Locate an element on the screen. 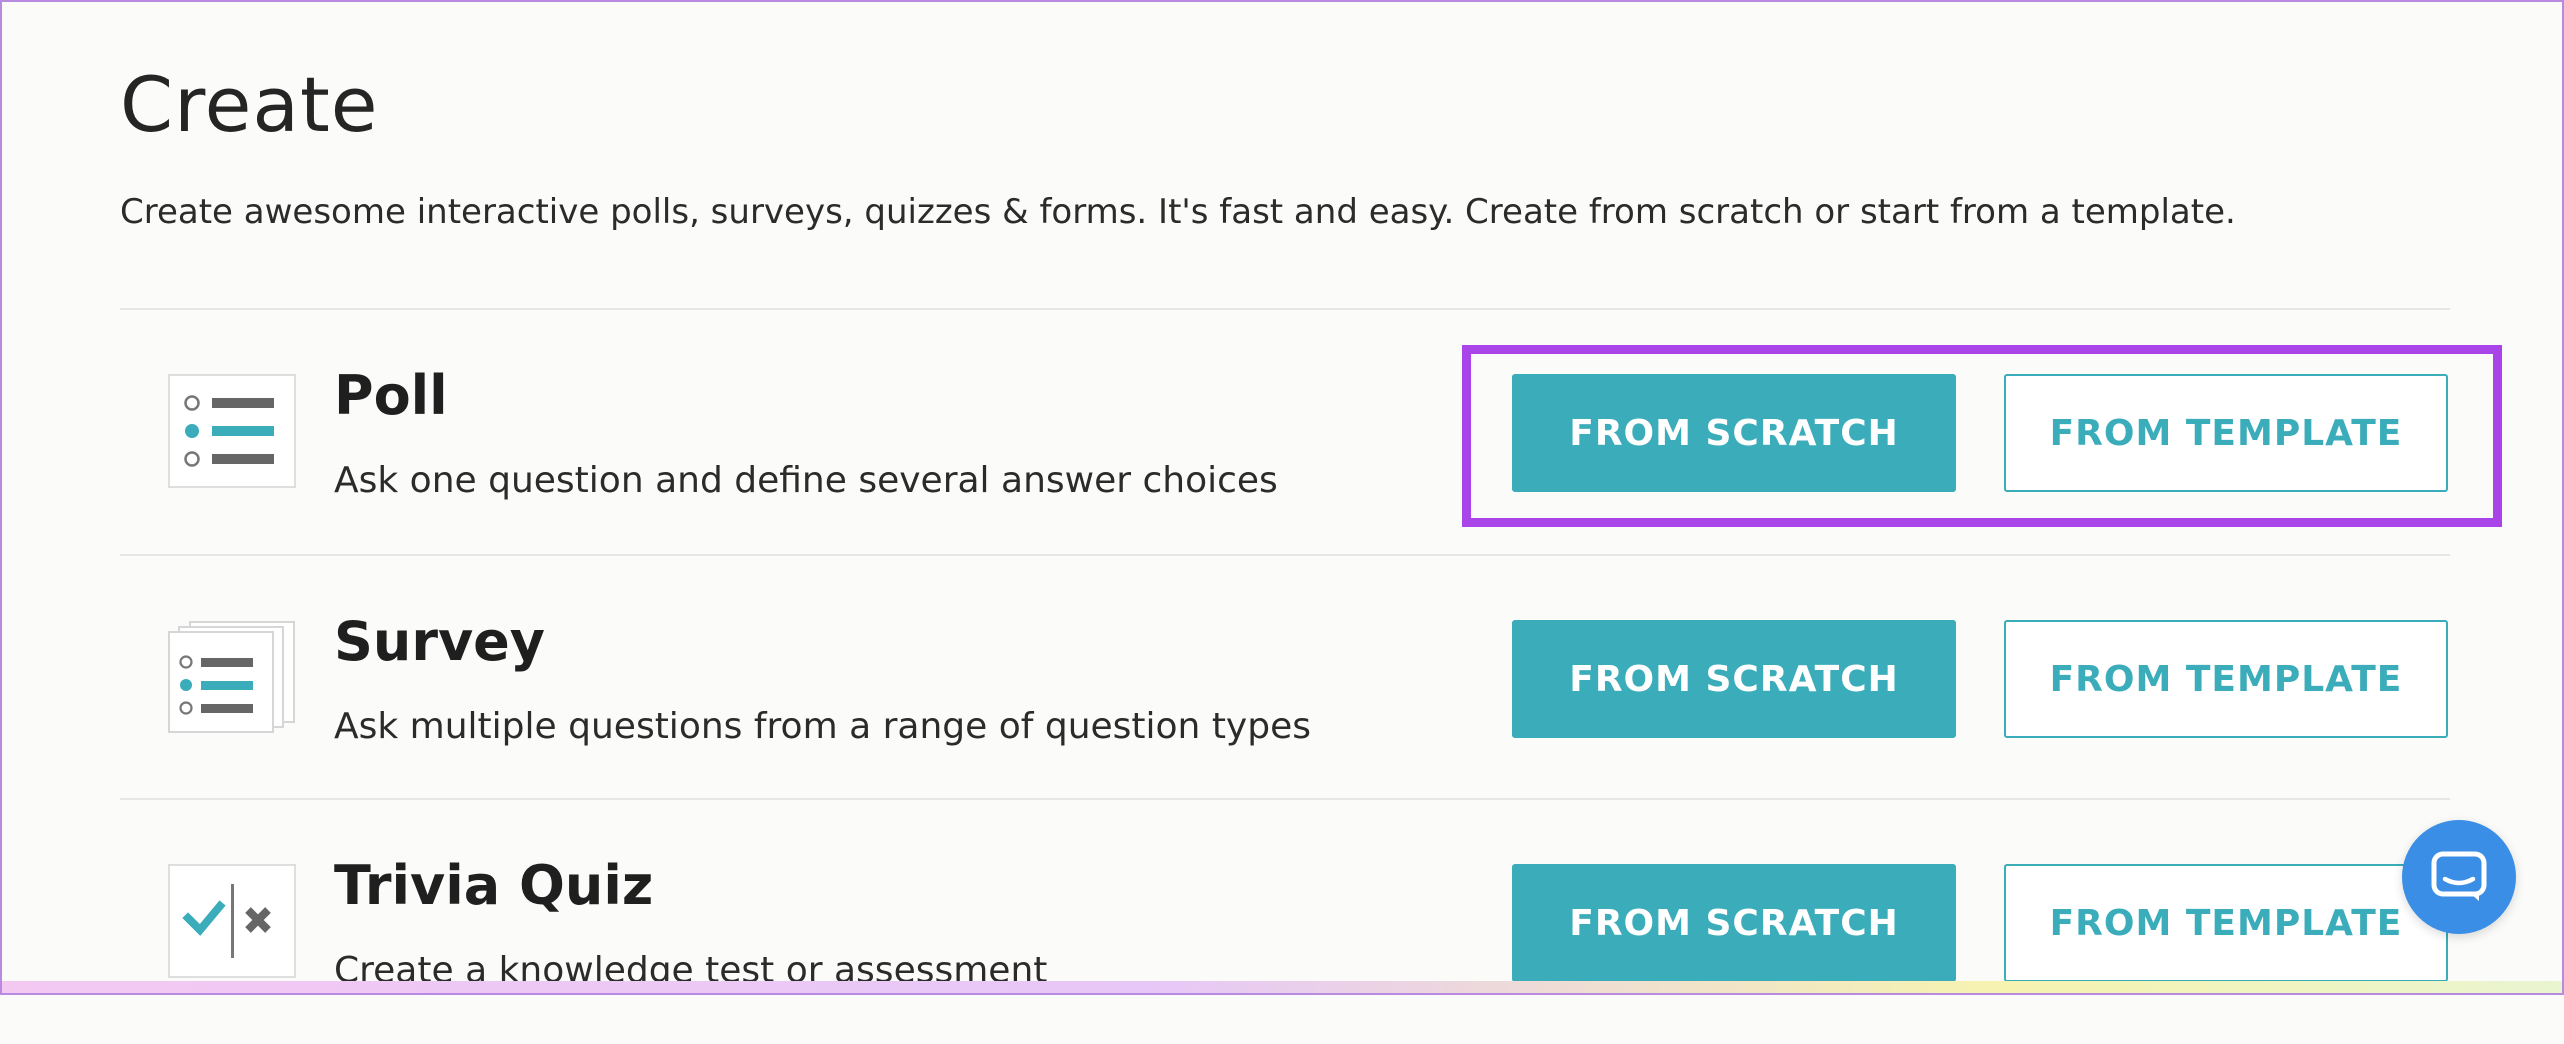  poll-title: Poll is located at coordinates (391, 395).